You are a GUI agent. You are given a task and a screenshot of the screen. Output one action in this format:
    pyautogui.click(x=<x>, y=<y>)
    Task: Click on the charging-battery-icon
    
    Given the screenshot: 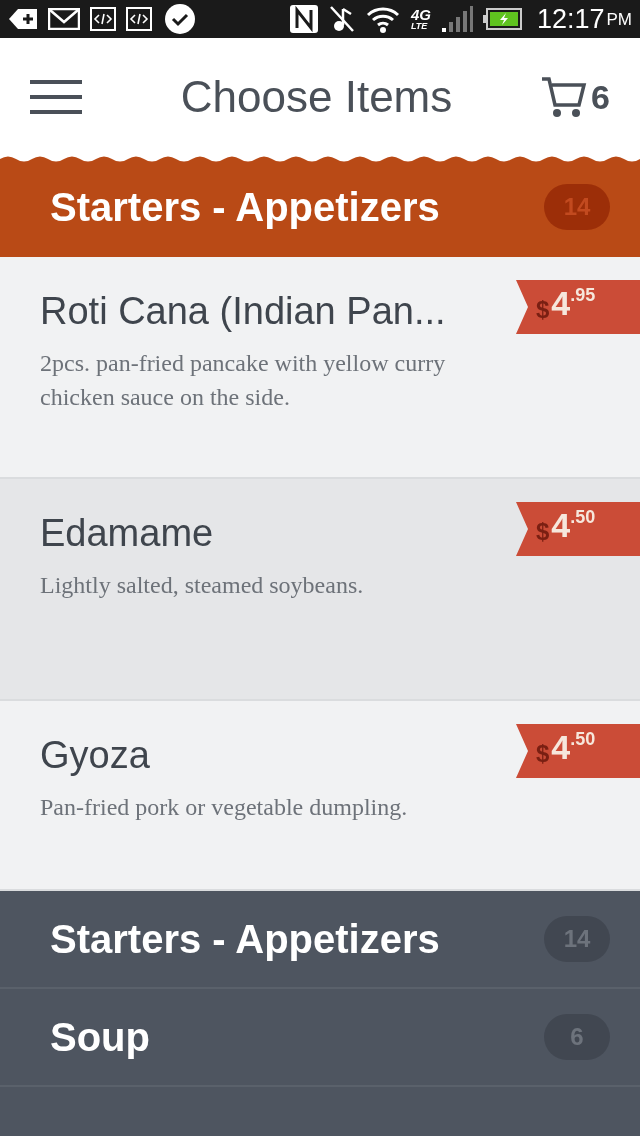 What is the action you would take?
    pyautogui.click(x=502, y=19)
    